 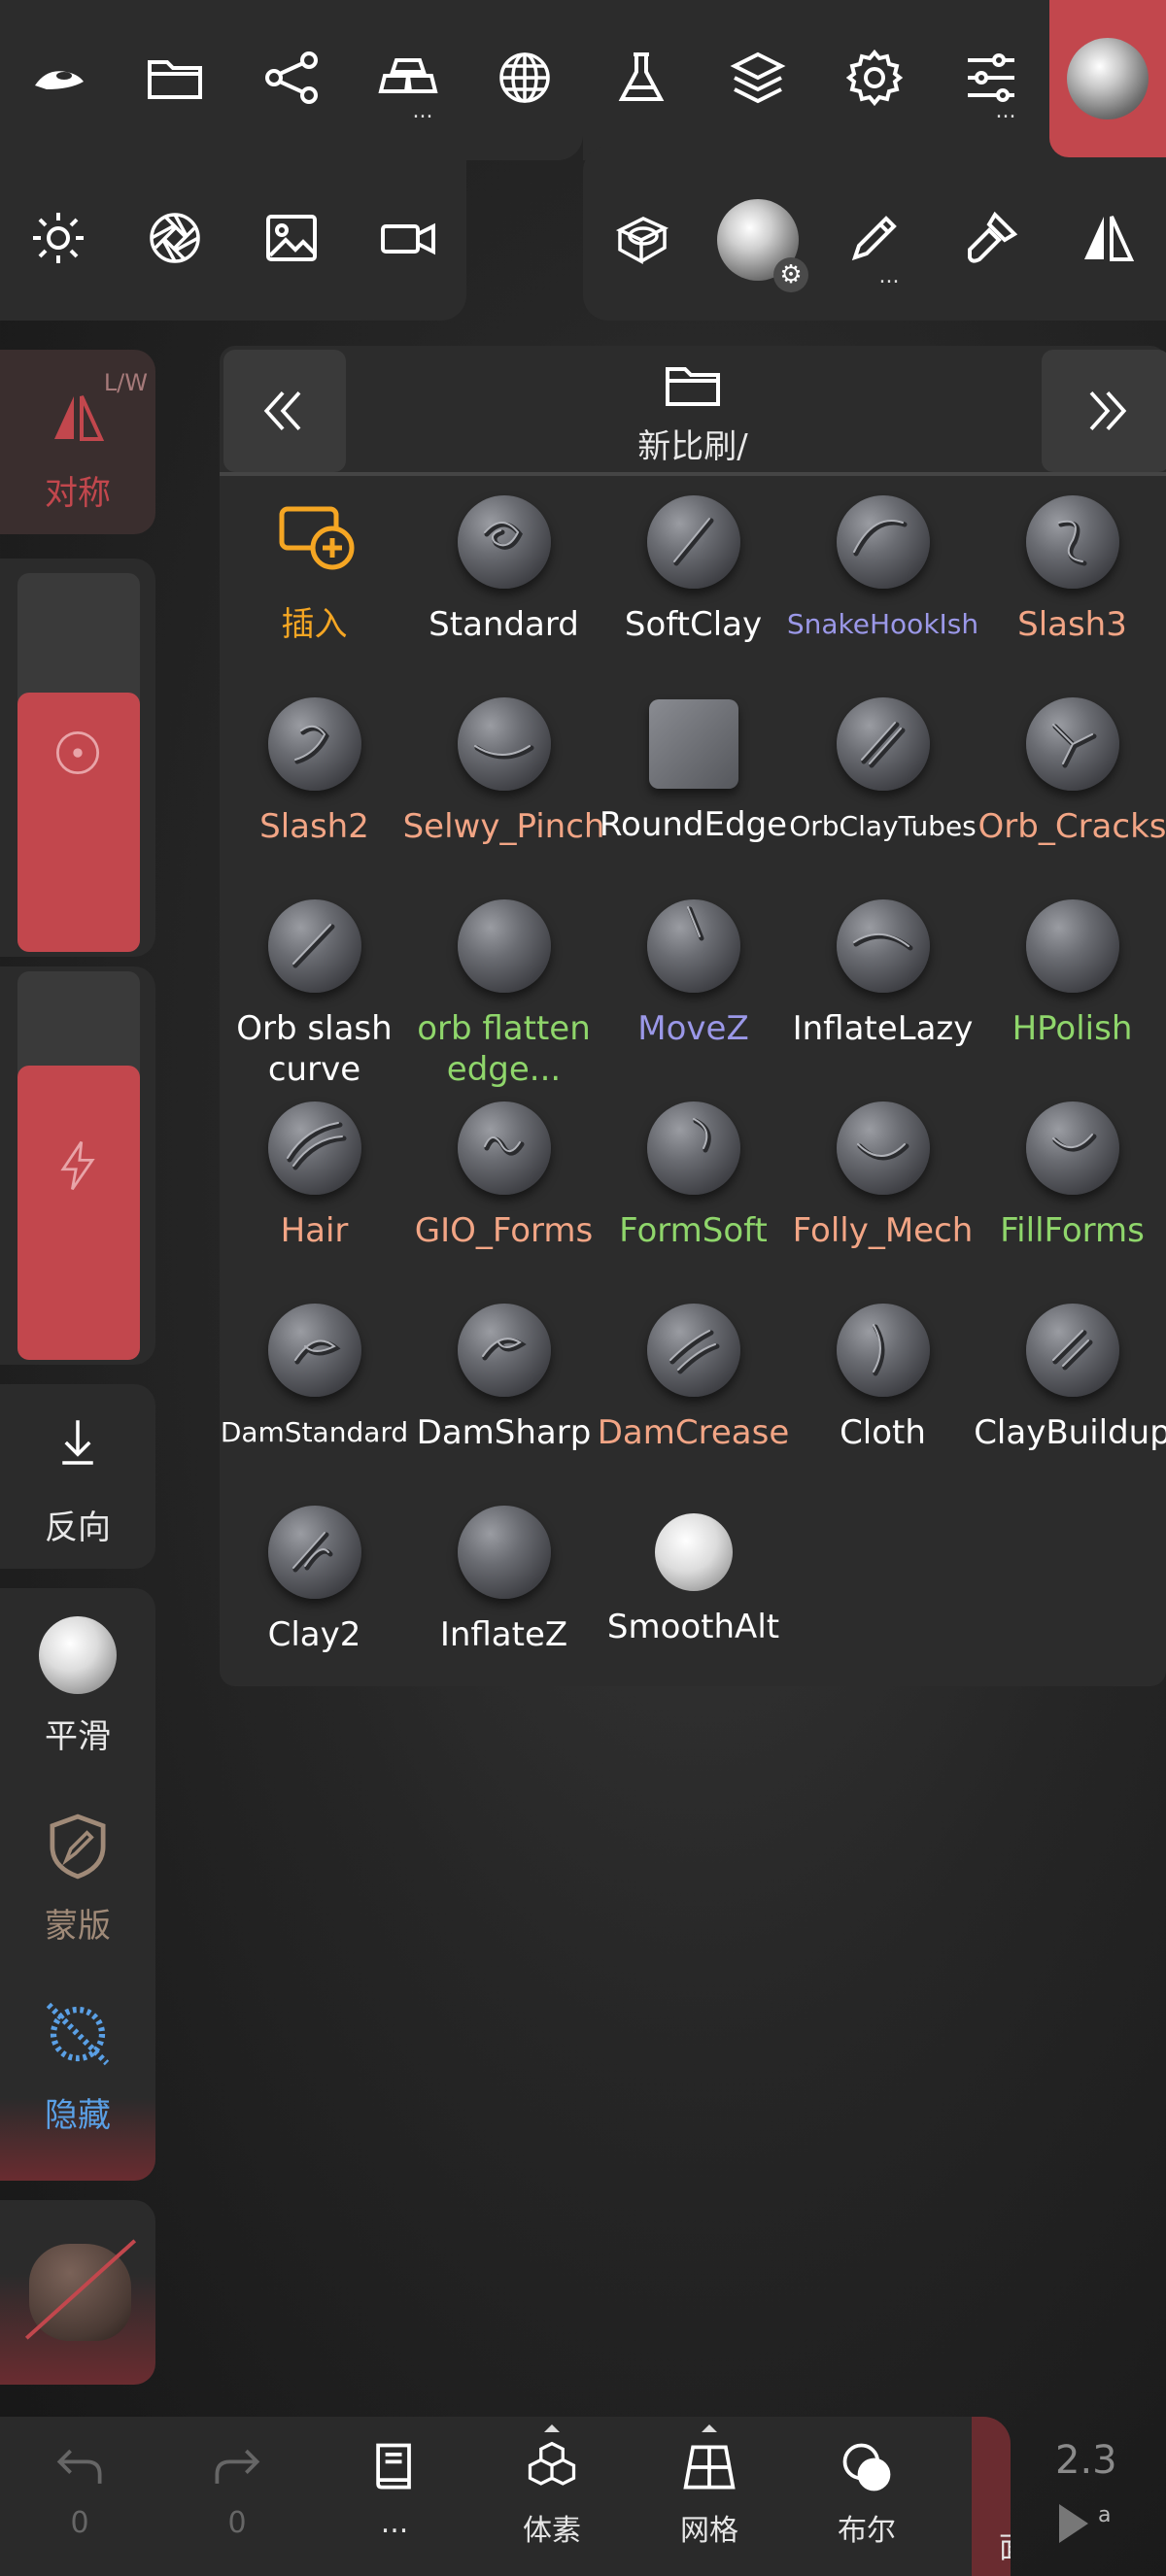 What do you see at coordinates (552, 2531) in the screenshot?
I see `voxel-label: 体素` at bounding box center [552, 2531].